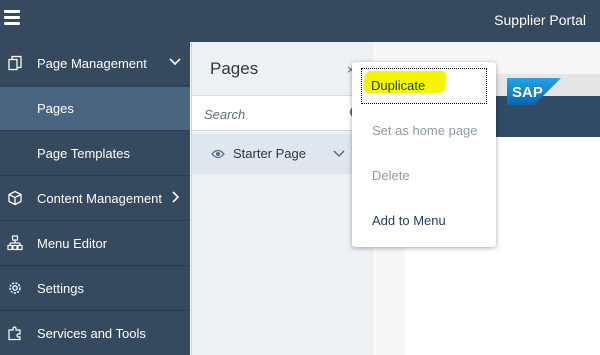 This screenshot has height=355, width=600. I want to click on sidebar-item-settings: Settings, so click(95, 289).